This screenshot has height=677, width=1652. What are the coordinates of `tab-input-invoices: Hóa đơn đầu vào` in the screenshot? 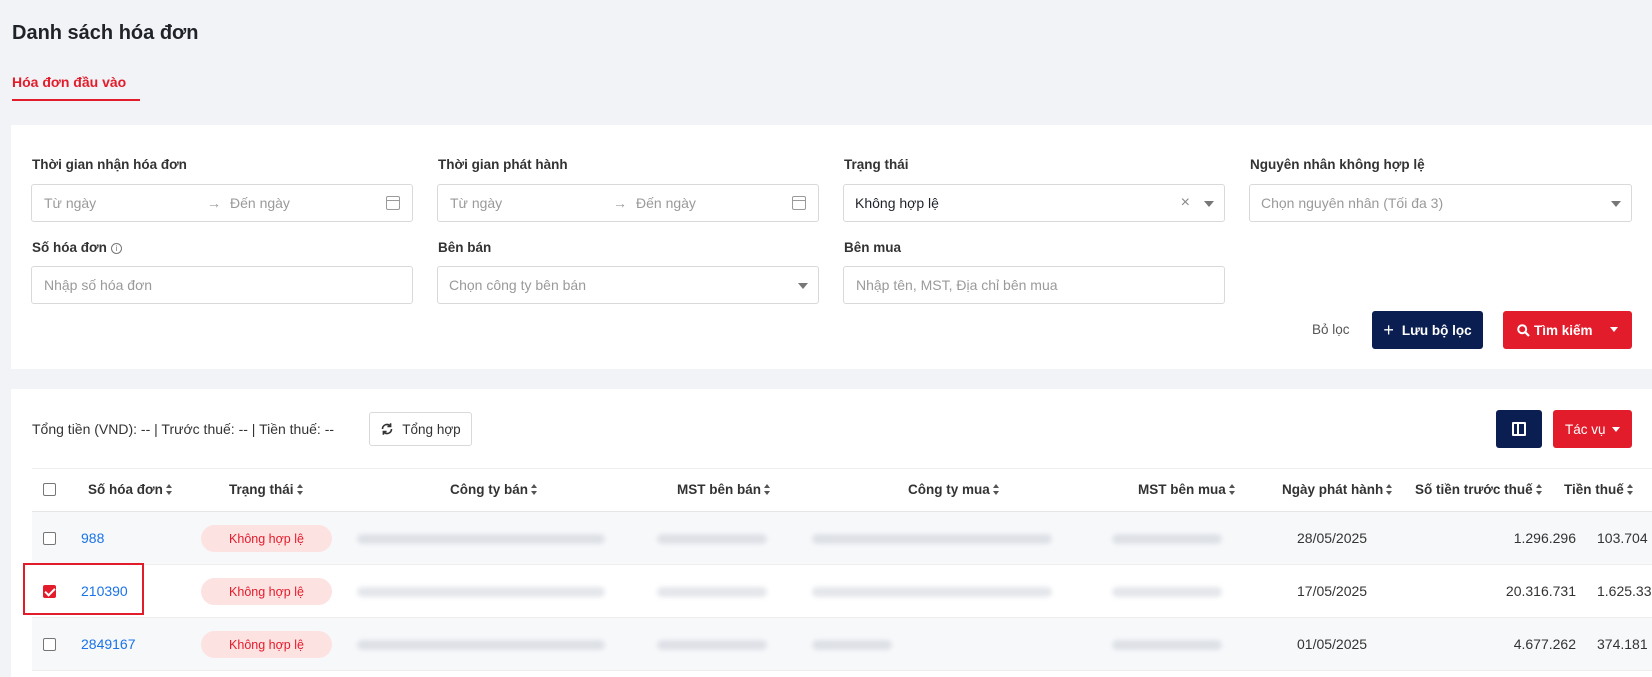 It's located at (76, 87).